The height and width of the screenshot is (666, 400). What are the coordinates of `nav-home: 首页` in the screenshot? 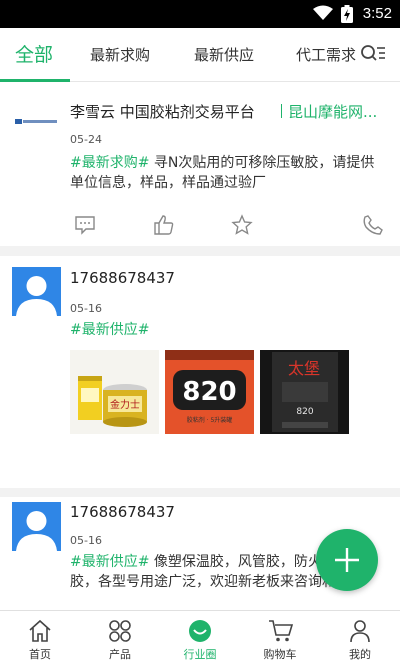 It's located at (40, 638).